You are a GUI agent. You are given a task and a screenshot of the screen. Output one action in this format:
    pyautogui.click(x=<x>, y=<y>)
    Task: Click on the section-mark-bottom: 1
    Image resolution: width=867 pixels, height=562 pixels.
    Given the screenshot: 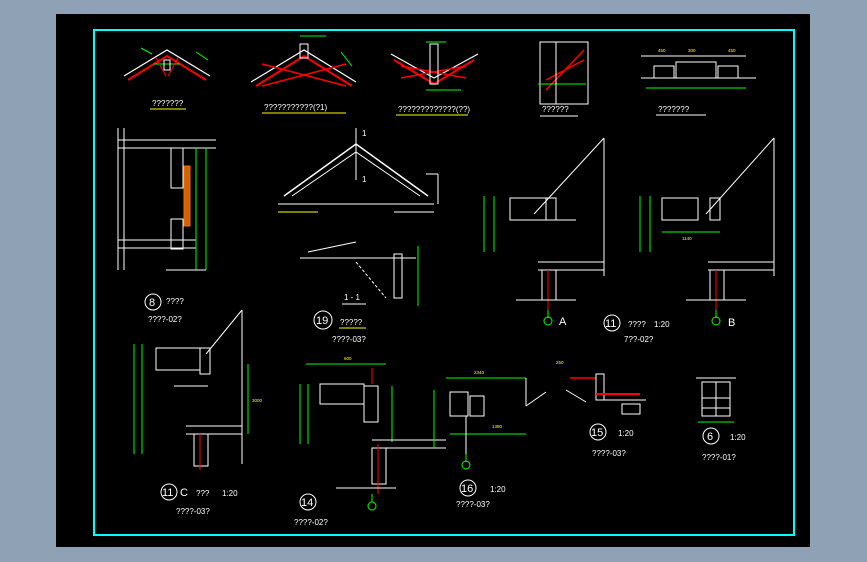 What is the action you would take?
    pyautogui.click(x=364, y=179)
    